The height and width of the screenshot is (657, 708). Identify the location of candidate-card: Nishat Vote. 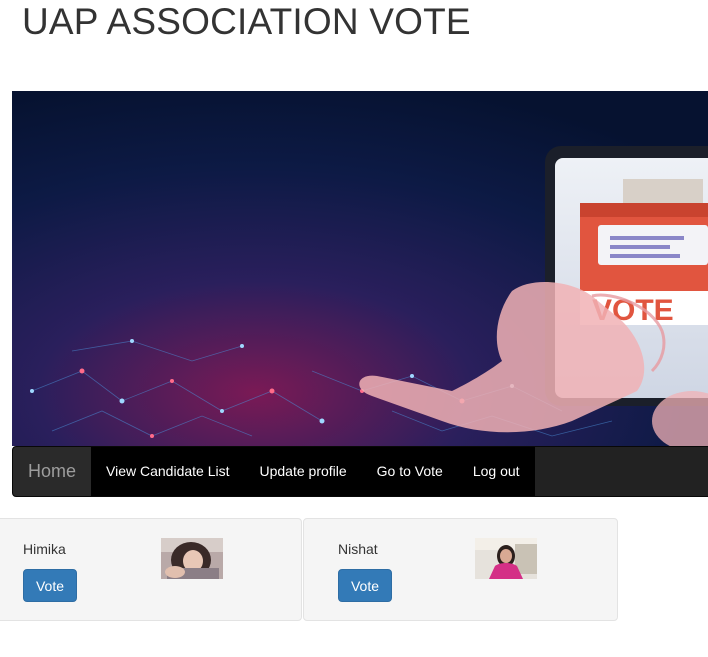
(460, 569).